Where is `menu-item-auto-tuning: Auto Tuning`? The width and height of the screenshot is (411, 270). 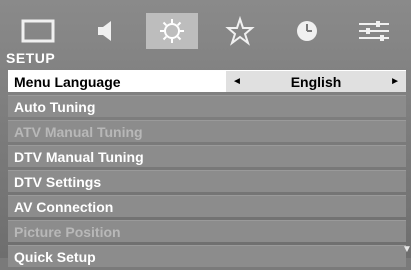
menu-item-auto-tuning: Auto Tuning is located at coordinates (207, 106).